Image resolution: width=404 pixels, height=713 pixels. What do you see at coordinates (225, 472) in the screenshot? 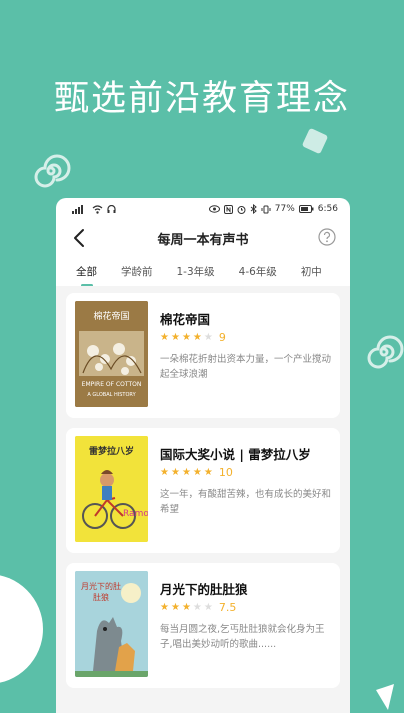
I see `rating-value: 10` at bounding box center [225, 472].